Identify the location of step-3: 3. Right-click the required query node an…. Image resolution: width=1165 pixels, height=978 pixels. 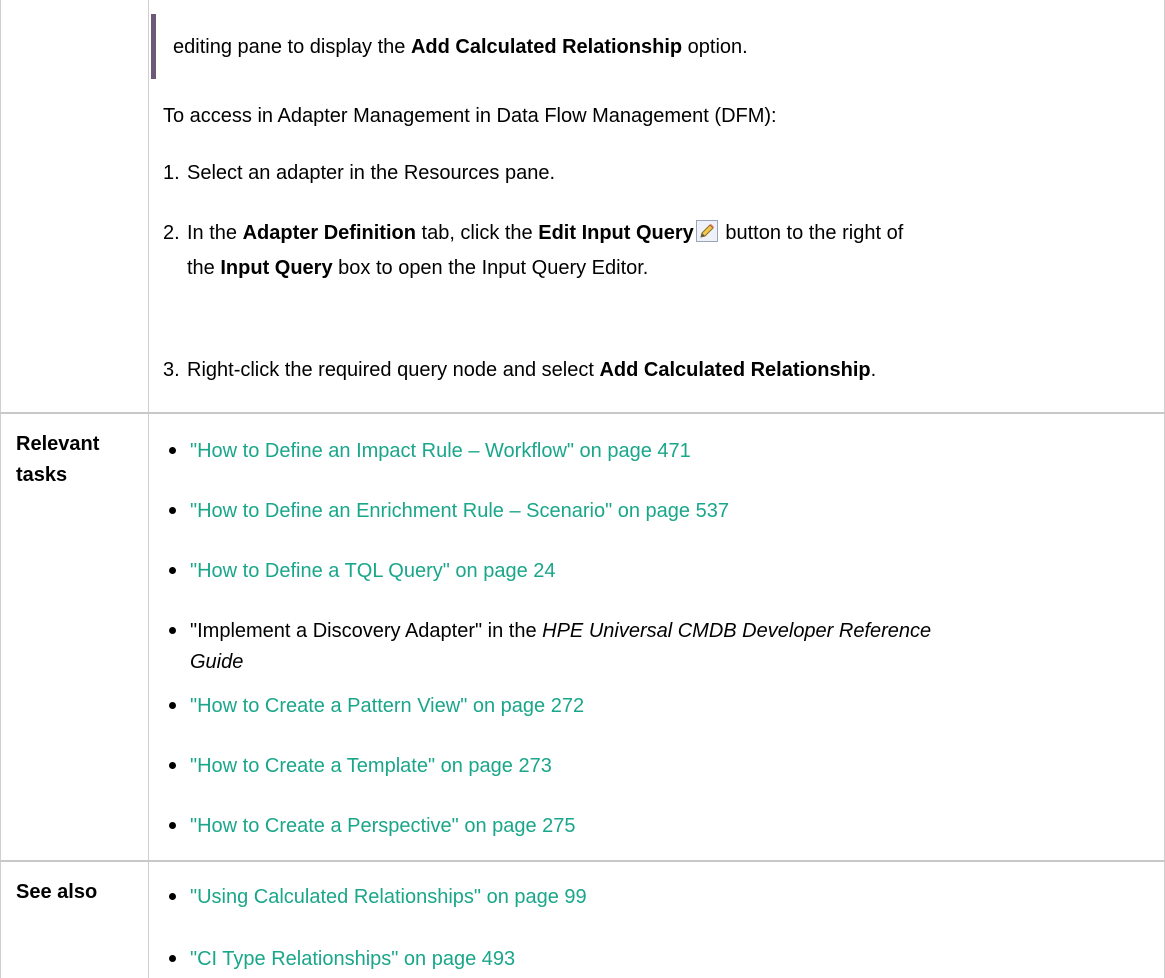
(520, 370).